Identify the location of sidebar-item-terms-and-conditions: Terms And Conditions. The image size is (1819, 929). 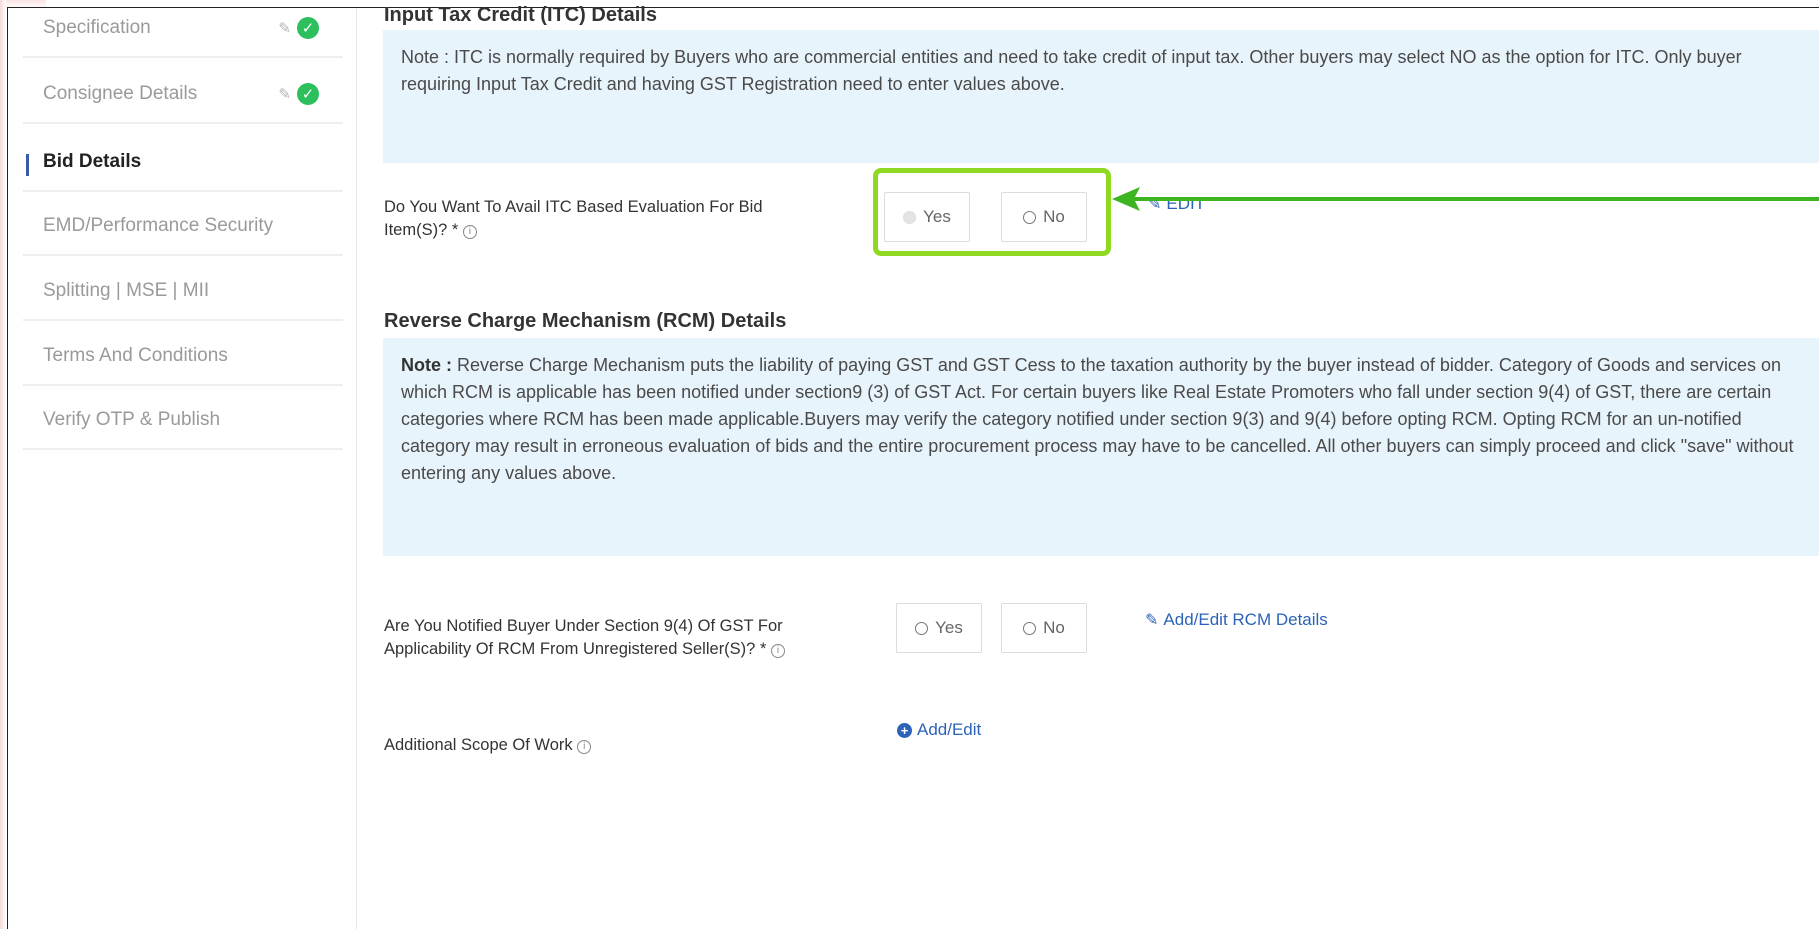
(183, 357).